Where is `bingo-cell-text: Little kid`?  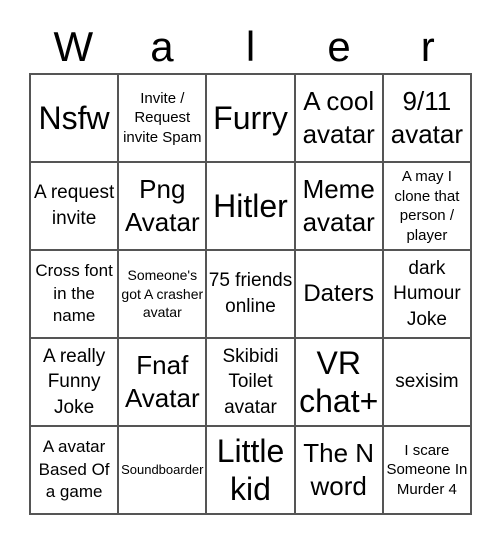
bingo-cell-text: Little kid is located at coordinates (250, 469).